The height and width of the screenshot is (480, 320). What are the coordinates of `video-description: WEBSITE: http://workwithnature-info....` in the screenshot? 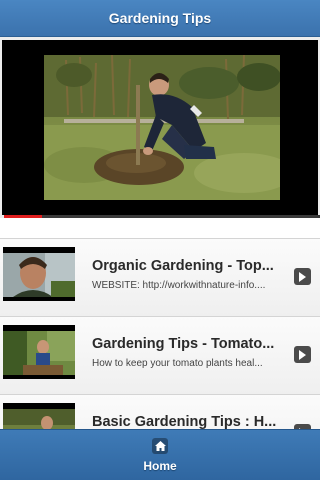 It's located at (179, 285).